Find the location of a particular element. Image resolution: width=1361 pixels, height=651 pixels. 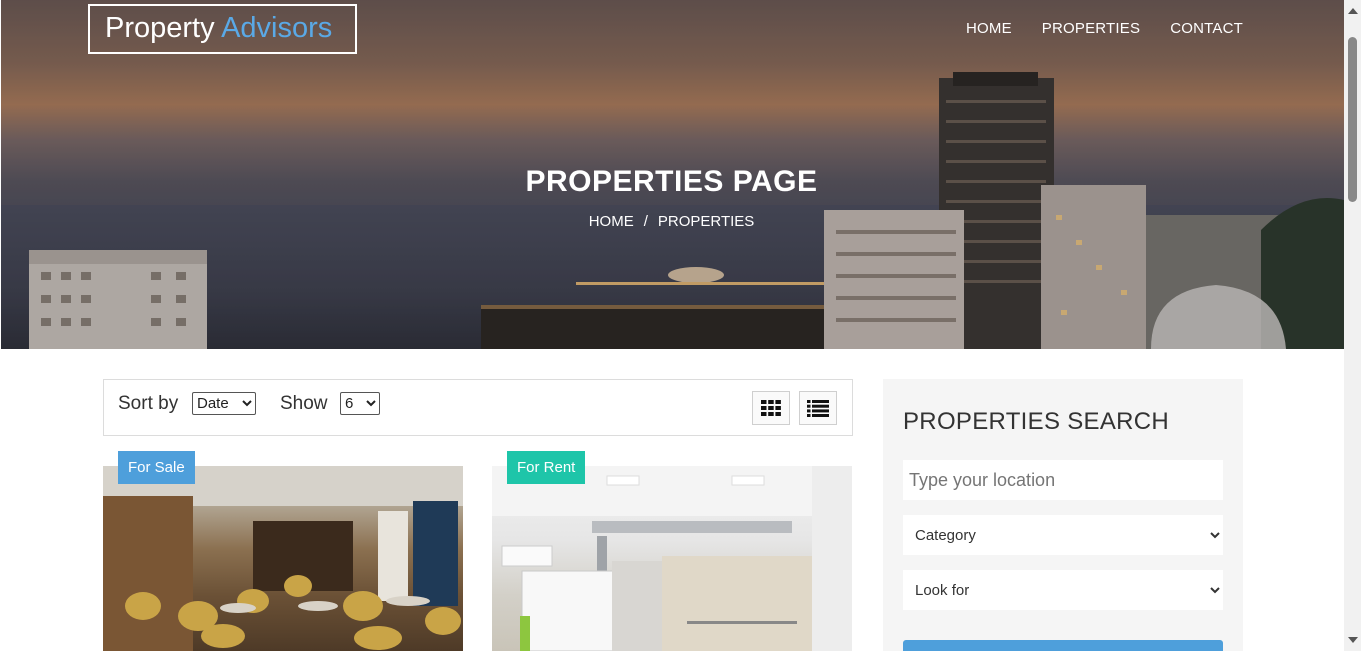

scroll-up-arrow-icon is located at coordinates (1353, 11).